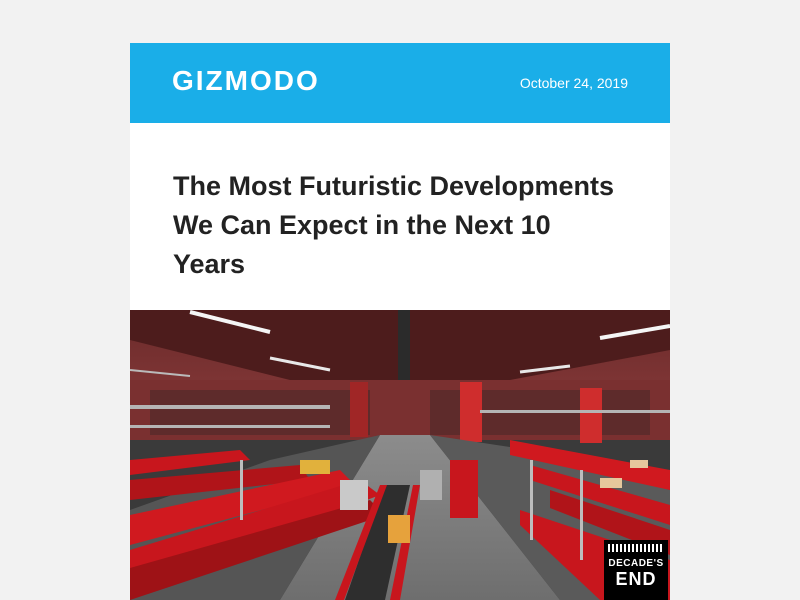  I want to click on gizmodo-logo: GIZMODO, so click(246, 81).